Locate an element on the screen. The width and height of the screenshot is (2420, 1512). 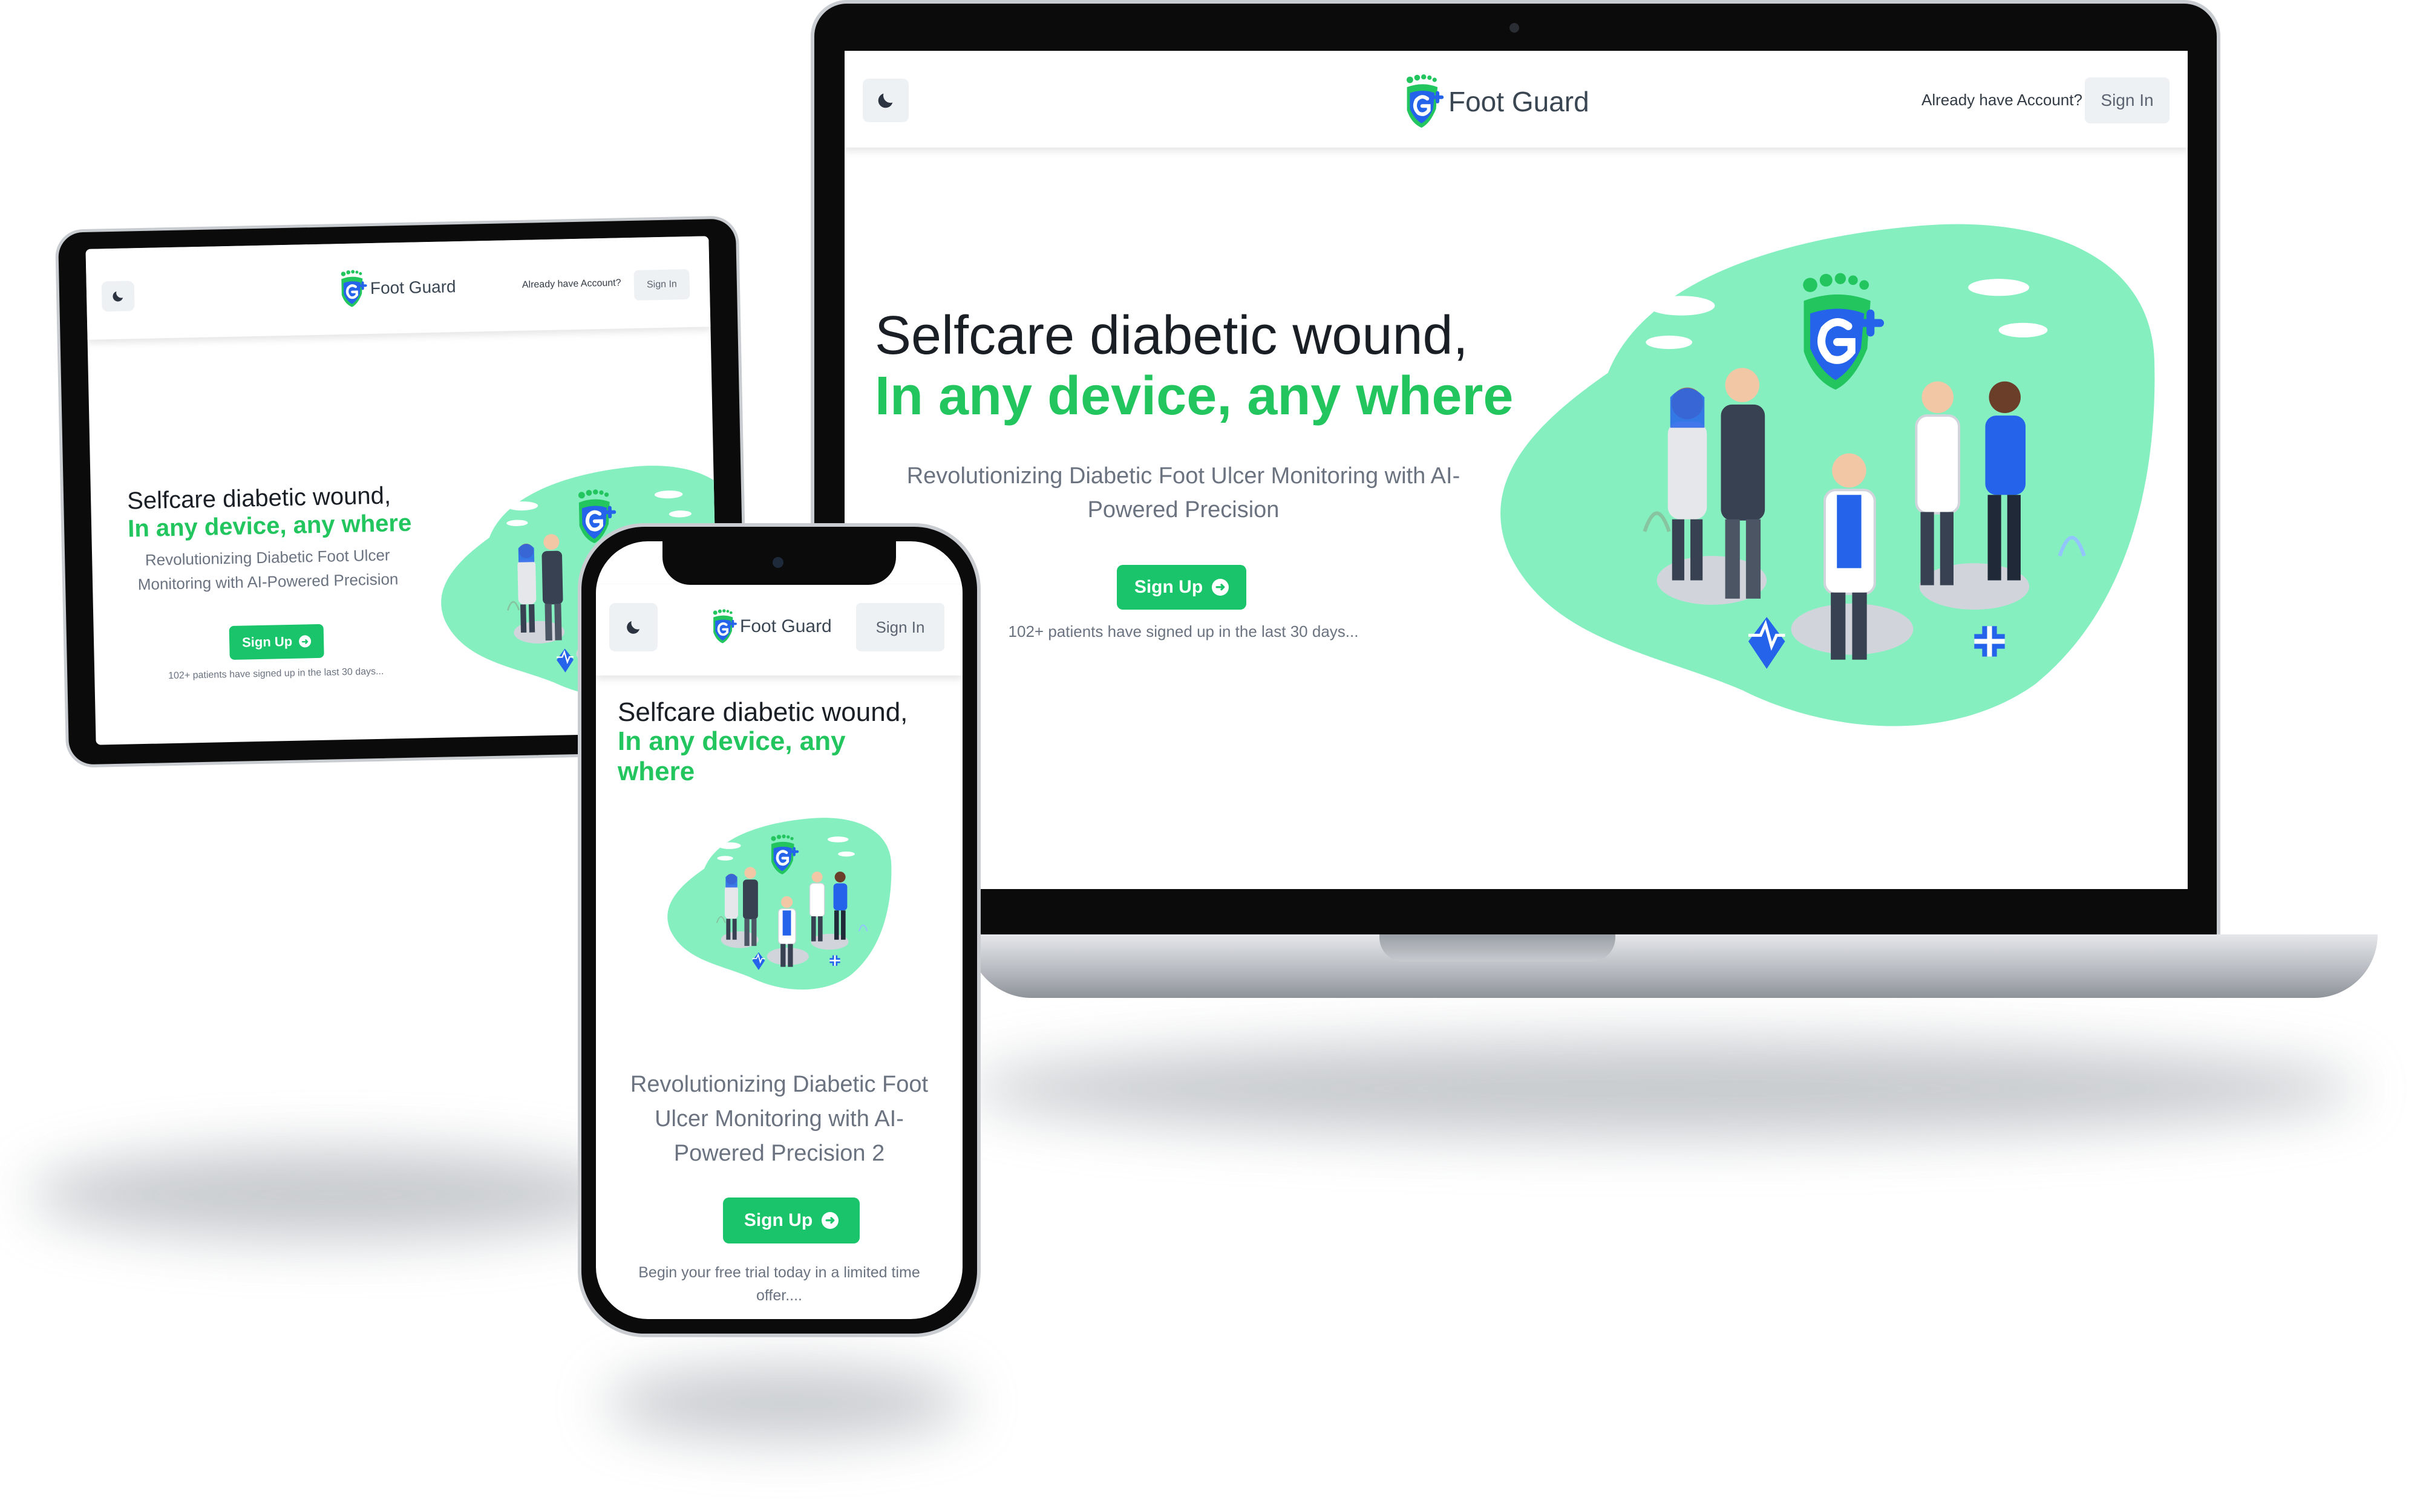
laptop-notch is located at coordinates (1497, 948).